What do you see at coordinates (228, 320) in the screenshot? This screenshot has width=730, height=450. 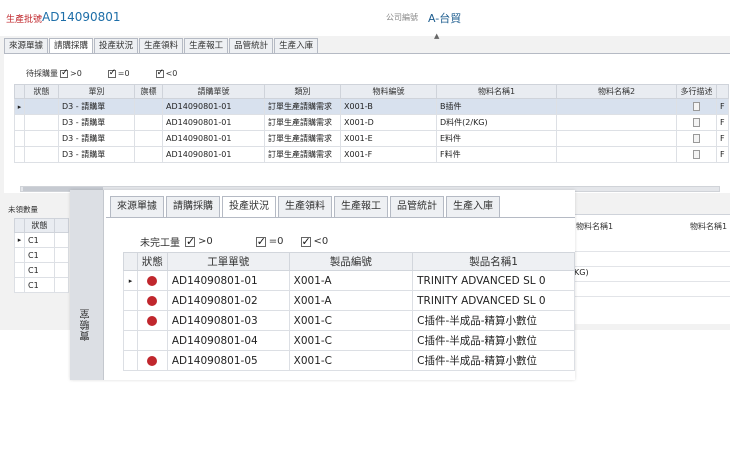 I see `cell-work-order-no: AD14090801-03` at bounding box center [228, 320].